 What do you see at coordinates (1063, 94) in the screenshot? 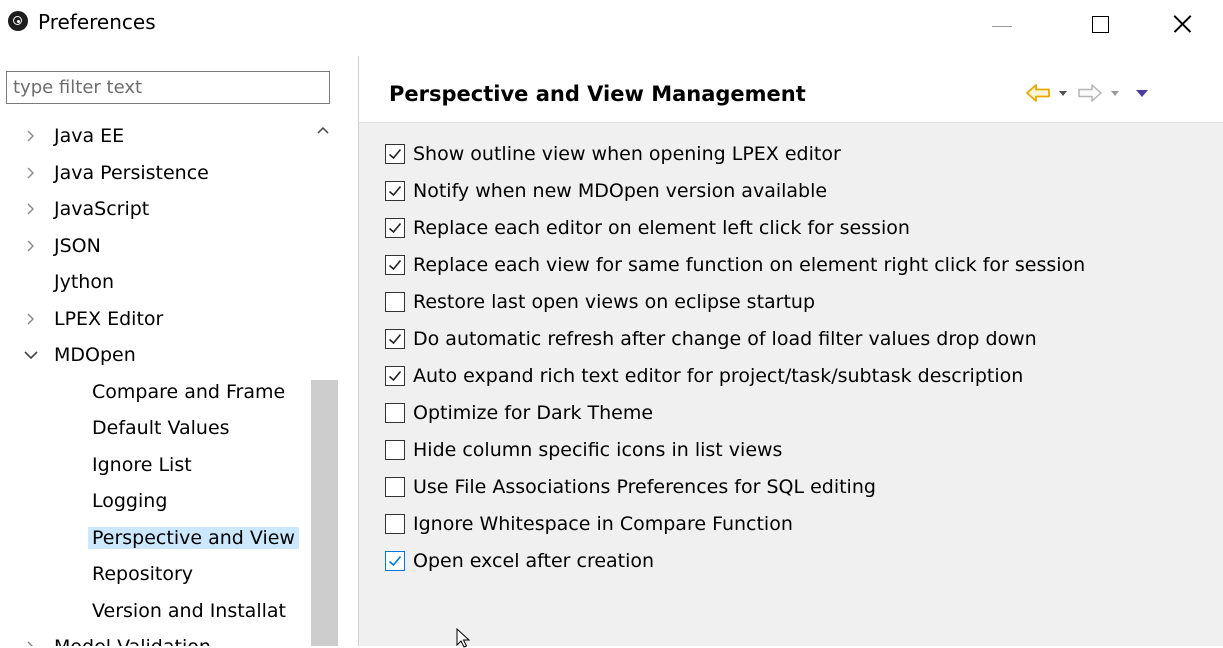
I see `back-dropdown-icon` at bounding box center [1063, 94].